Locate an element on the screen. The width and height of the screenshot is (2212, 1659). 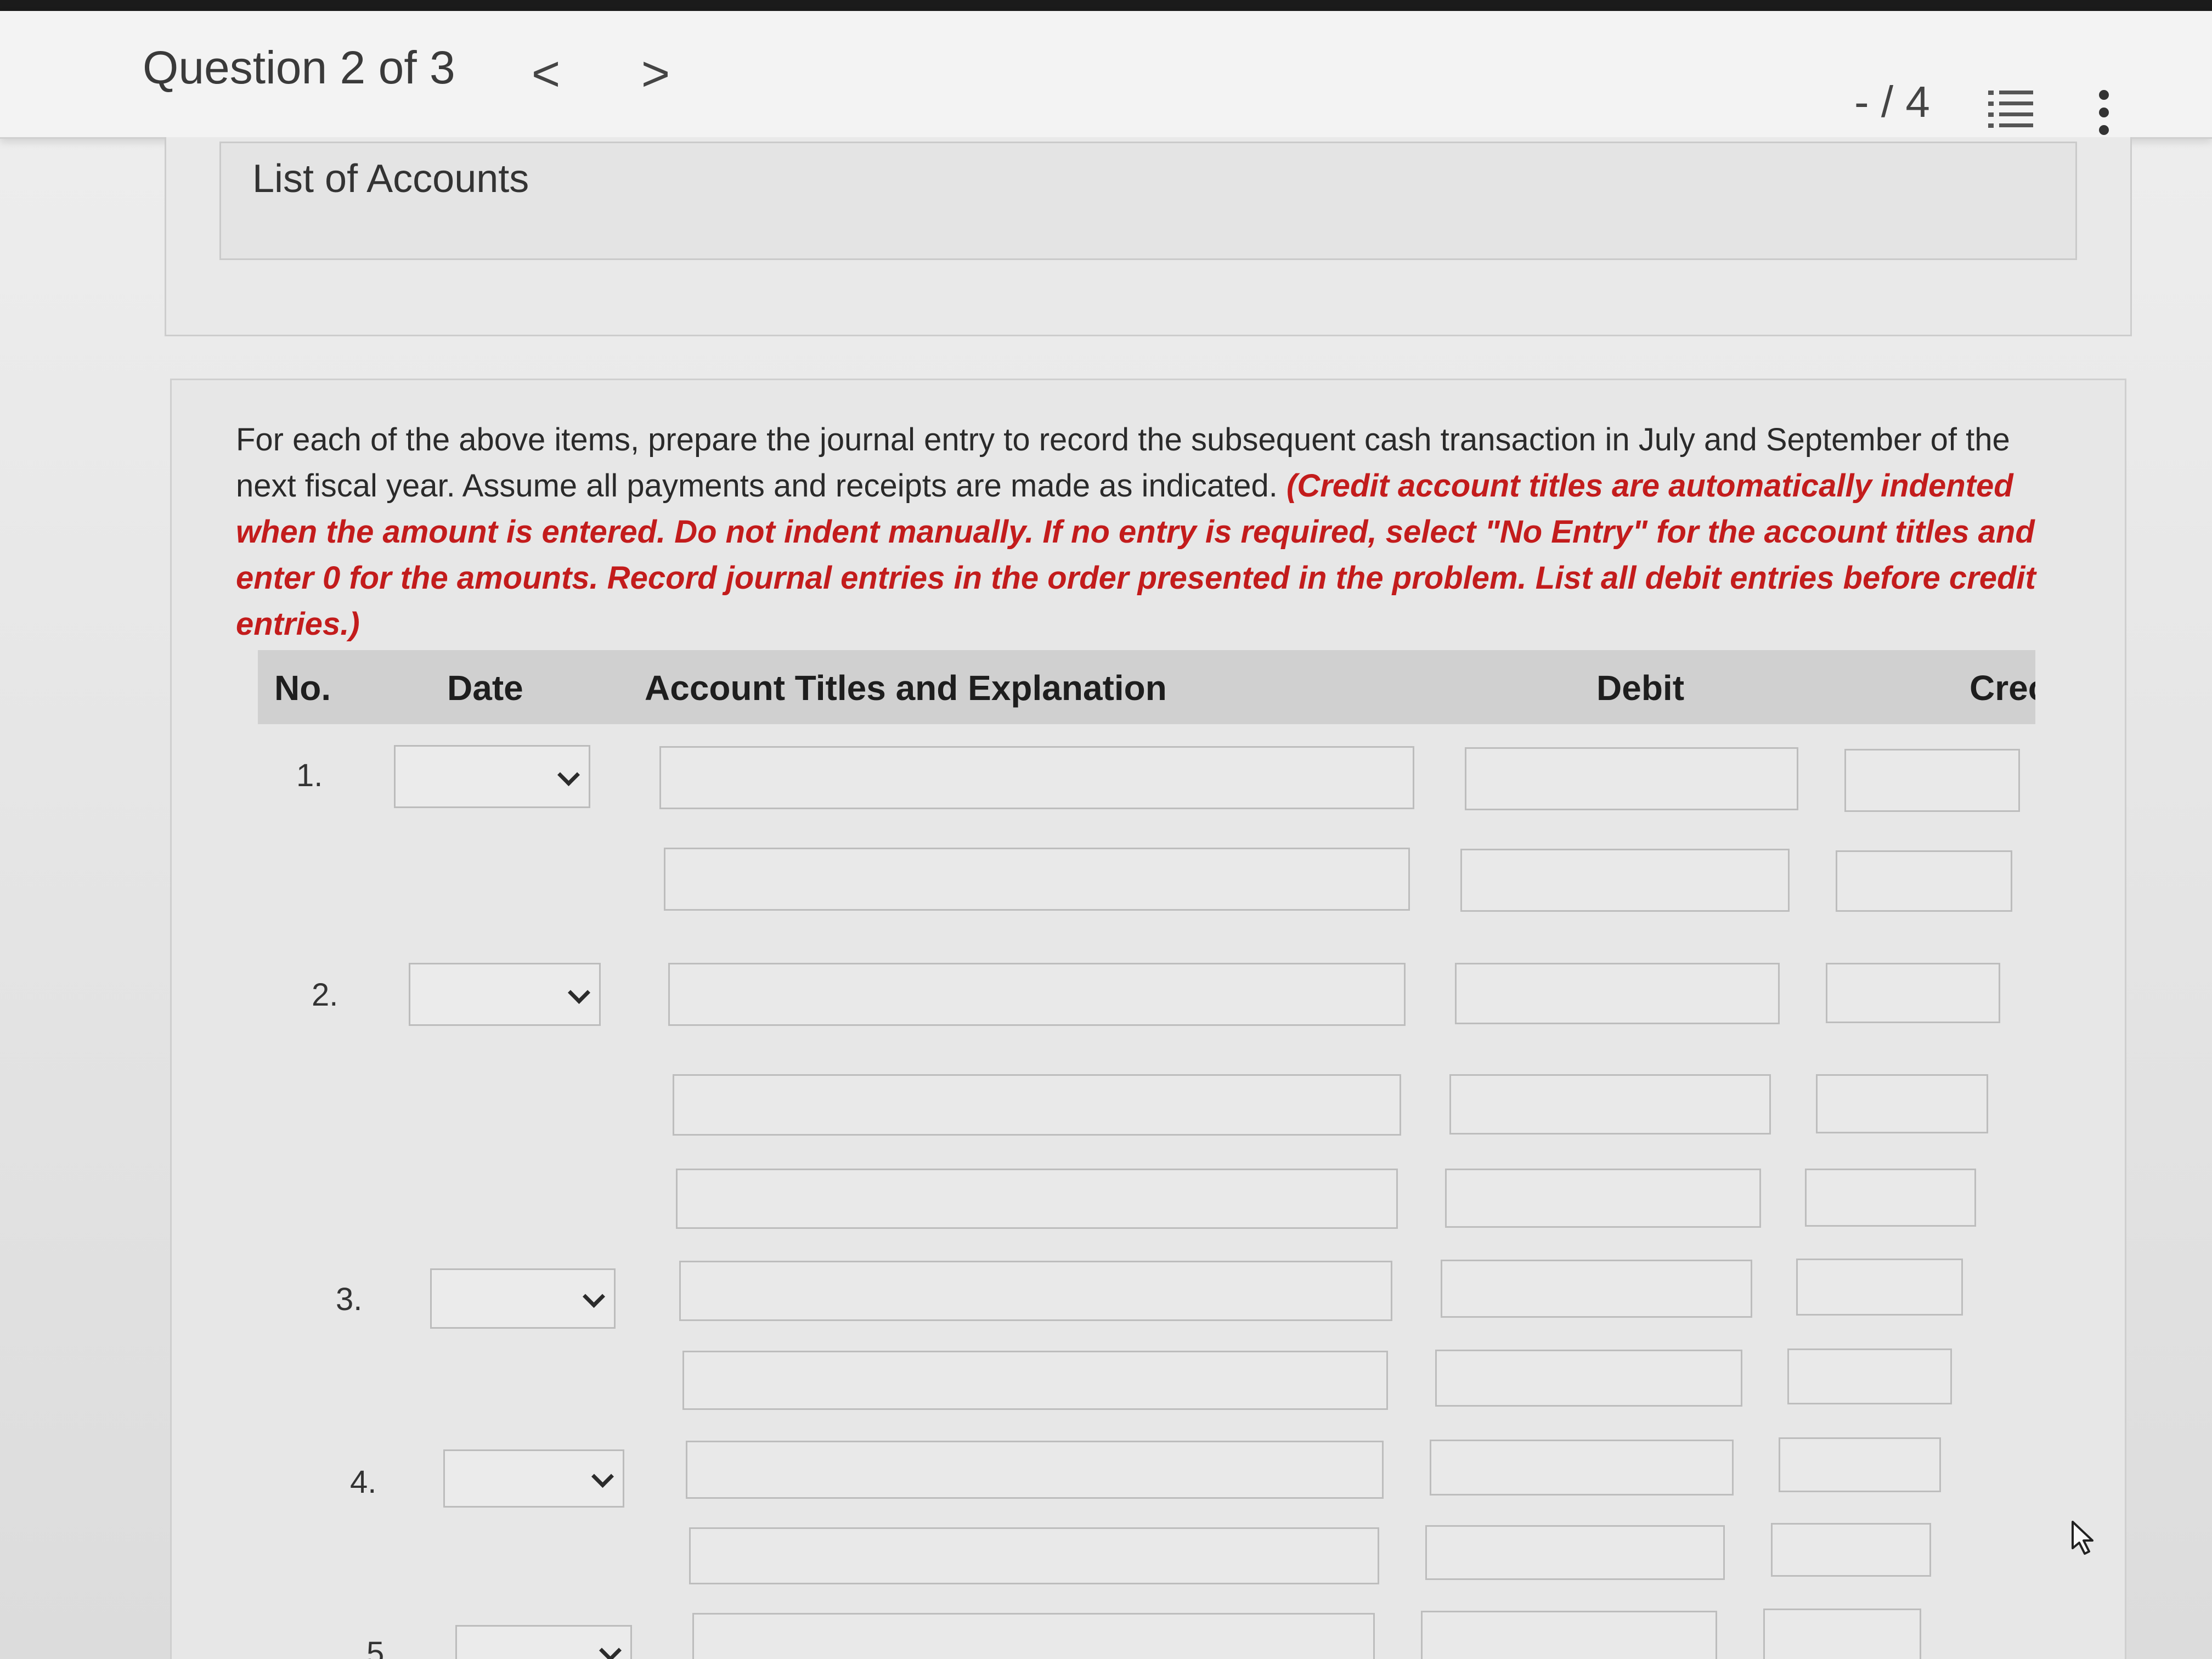
previous-question-button: < is located at coordinates (546, 74).